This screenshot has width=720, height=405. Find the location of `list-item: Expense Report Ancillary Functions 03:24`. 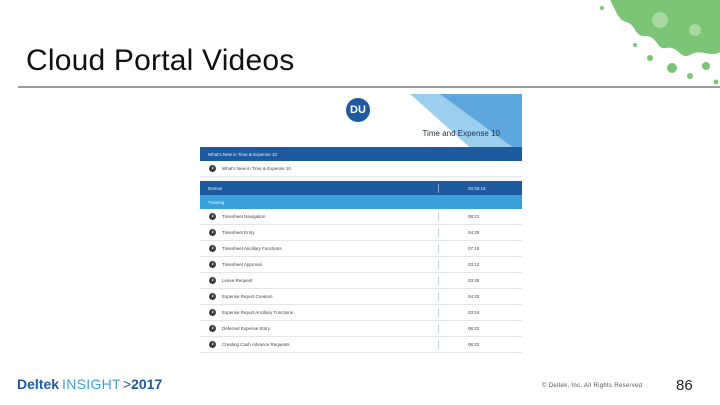

list-item: Expense Report Ancillary Functions 03:24 is located at coordinates (361, 313).